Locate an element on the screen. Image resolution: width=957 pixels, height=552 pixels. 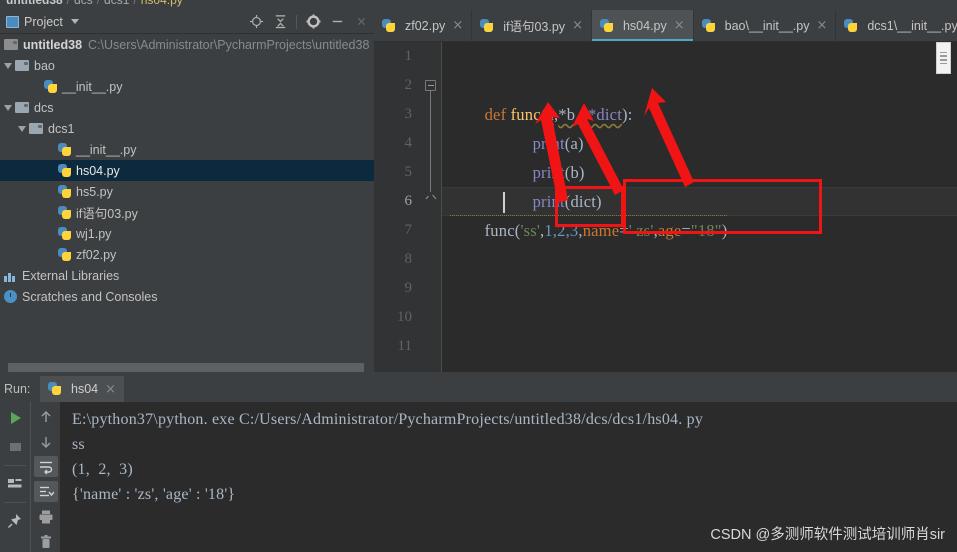
fold-region-end-icon is located at coordinates (431, 196).